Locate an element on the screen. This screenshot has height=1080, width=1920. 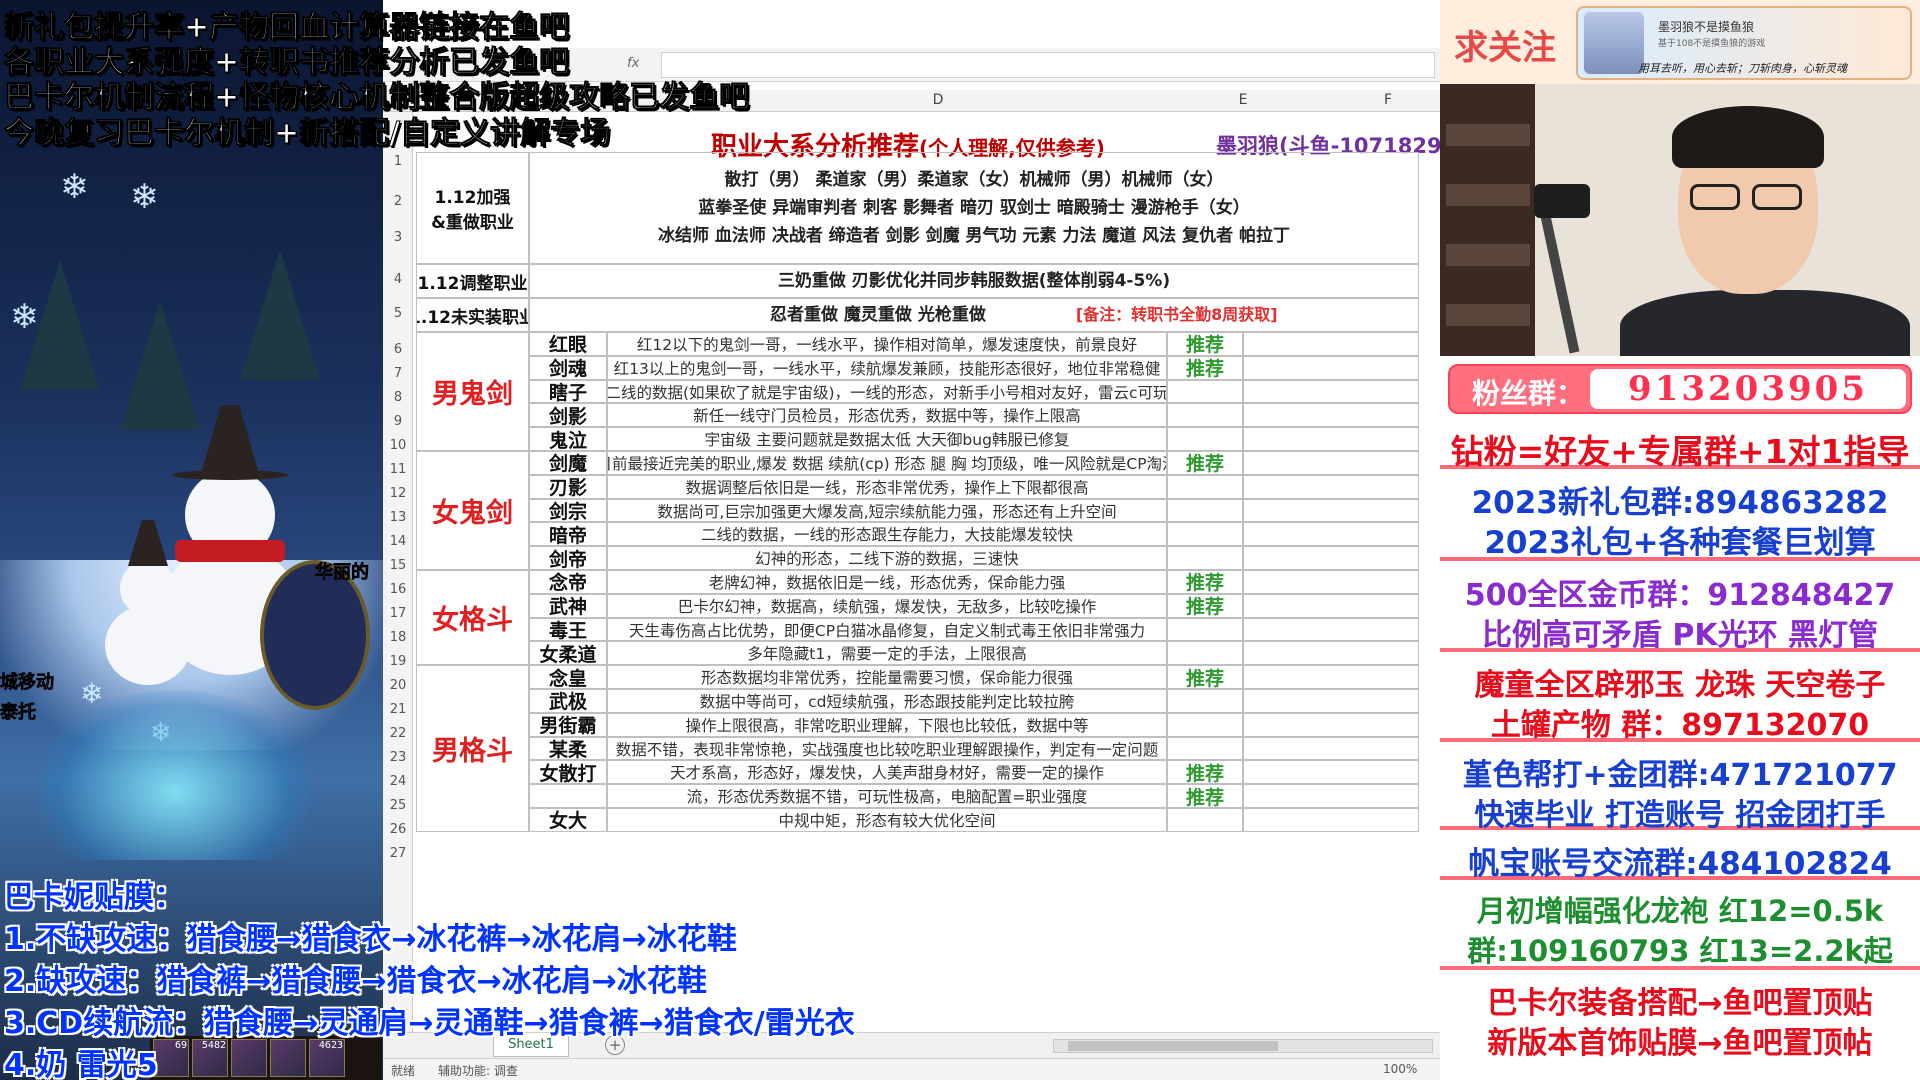
job-name-cell: 剑帝 is located at coordinates (568, 558).